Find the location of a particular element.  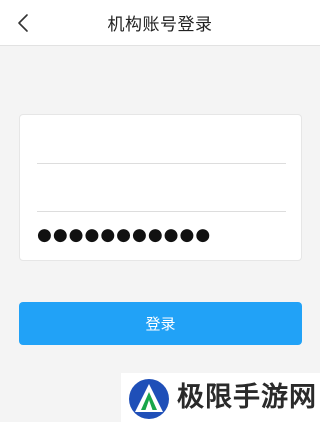

account-input is located at coordinates (161, 140).